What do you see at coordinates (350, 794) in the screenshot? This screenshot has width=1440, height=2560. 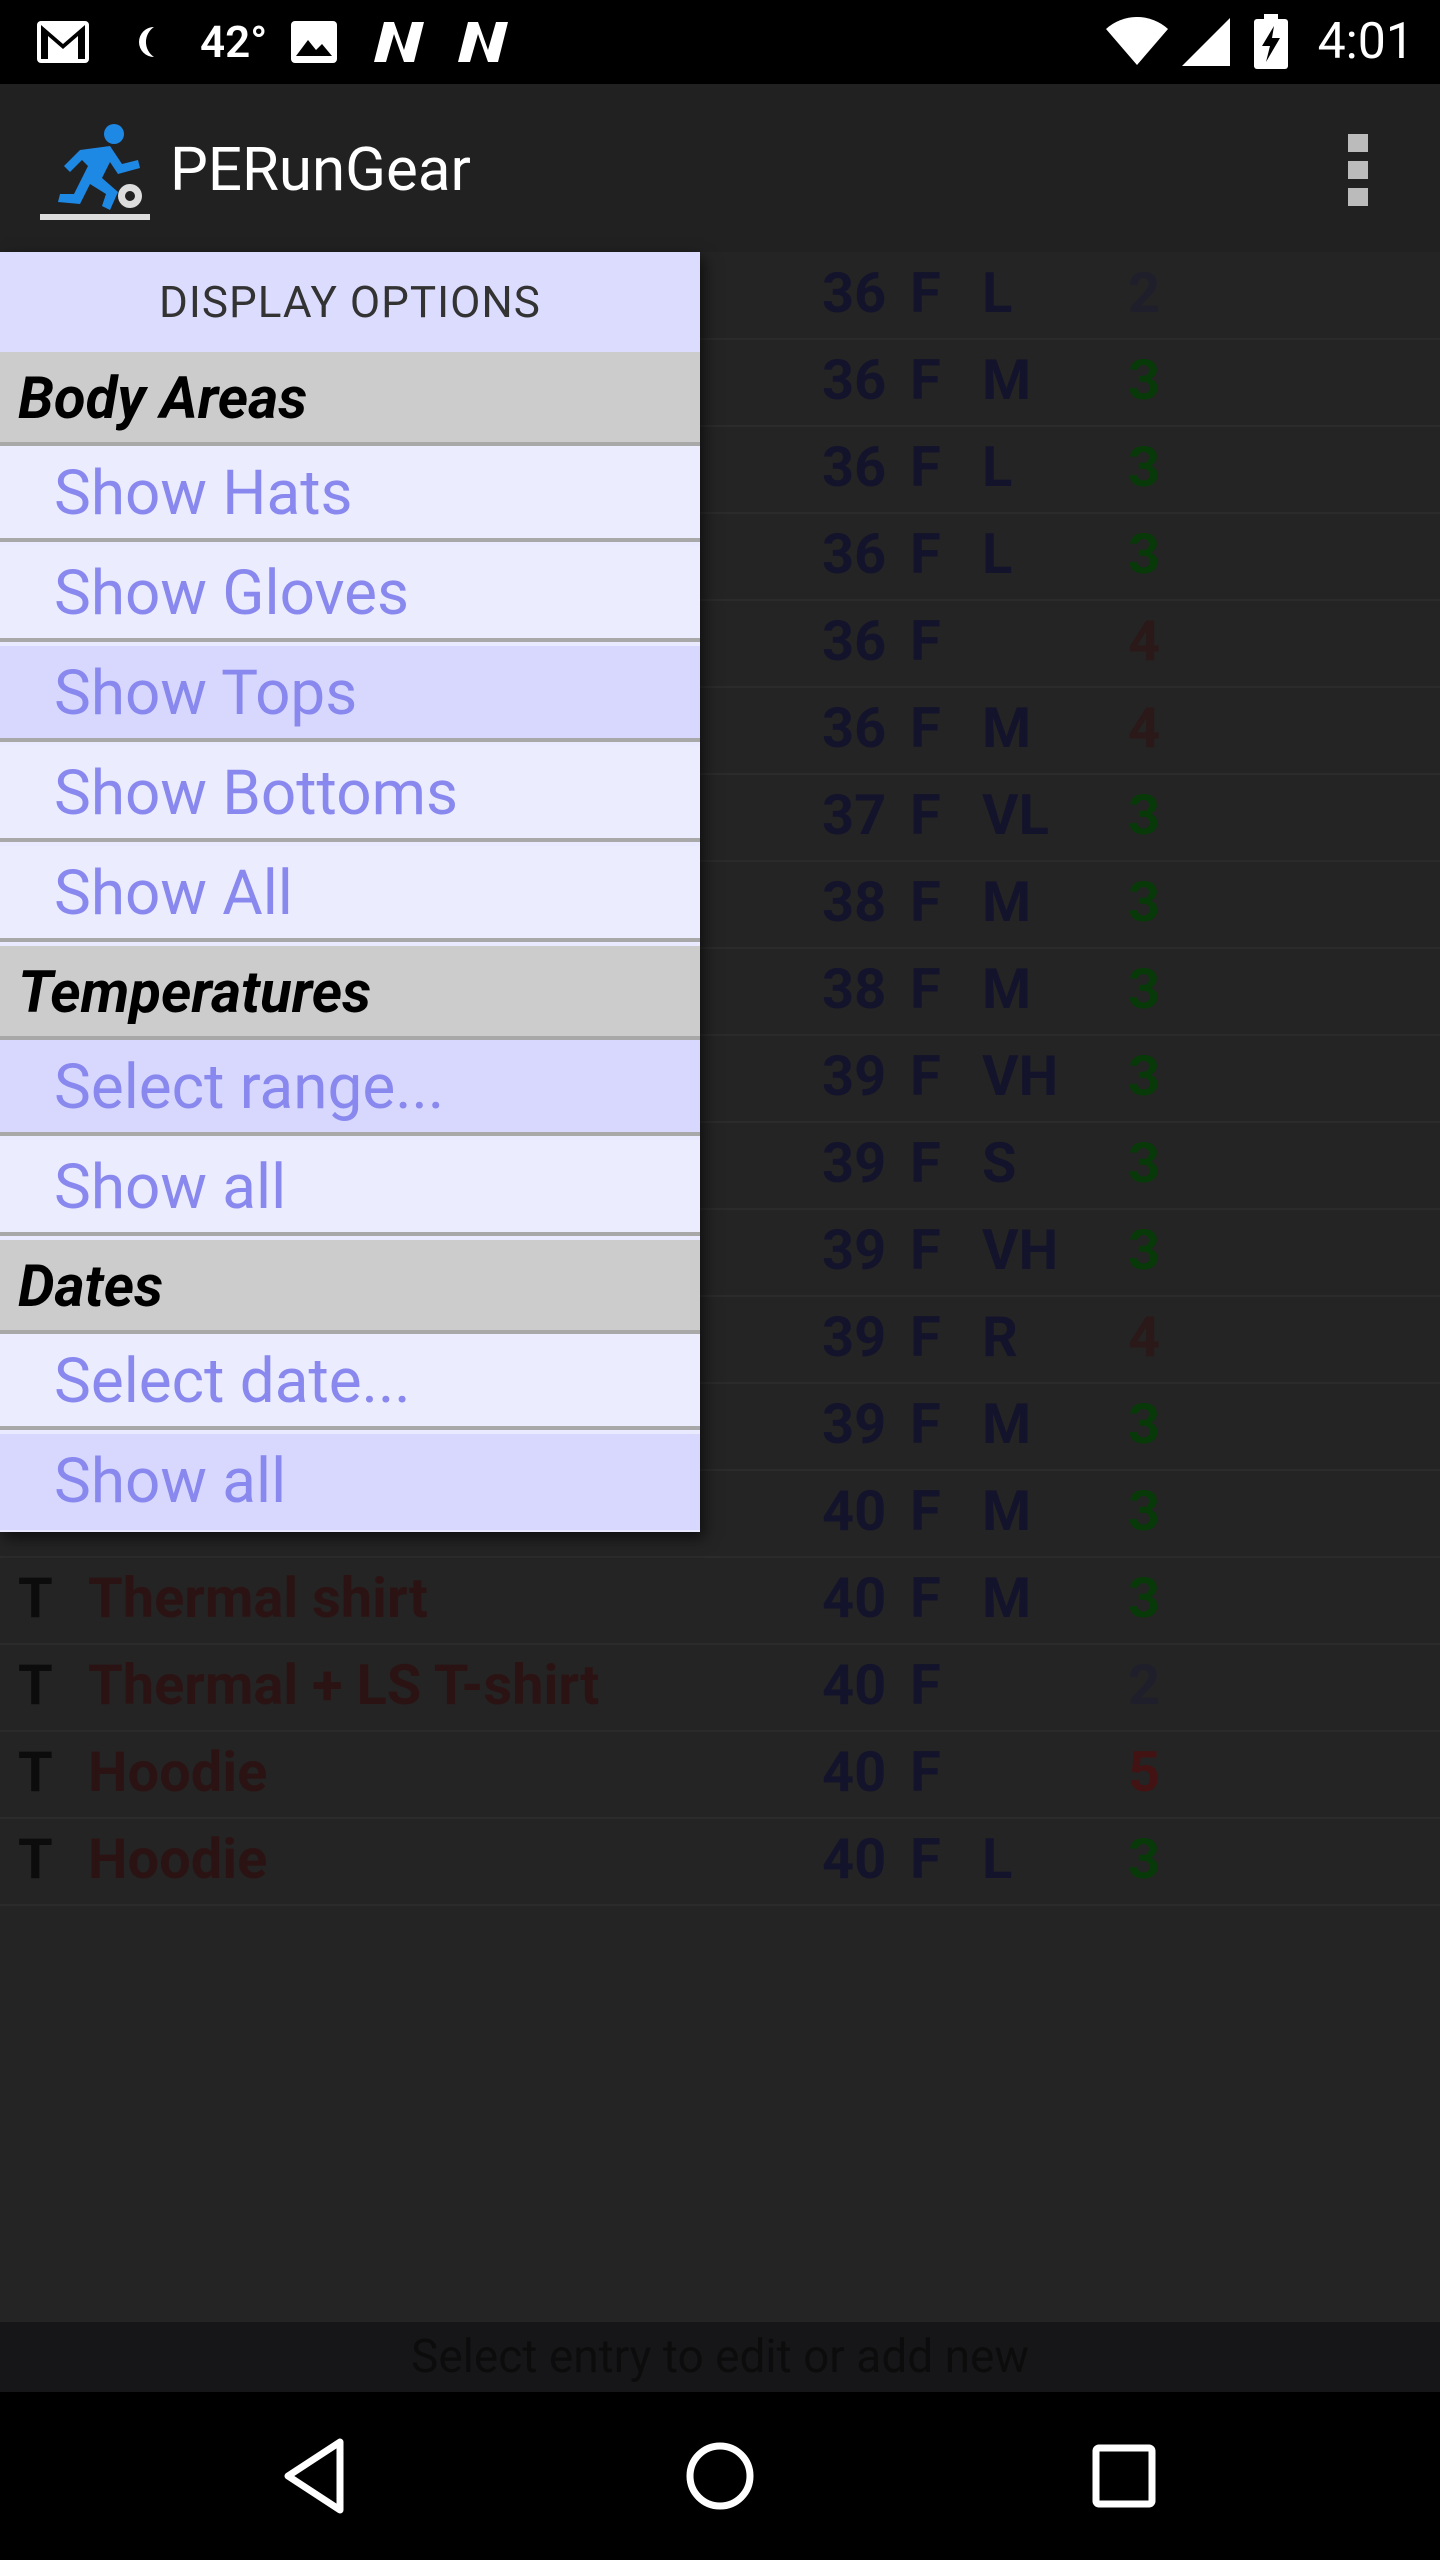 I see `menu-item-show-bottoms: Show Bottoms` at bounding box center [350, 794].